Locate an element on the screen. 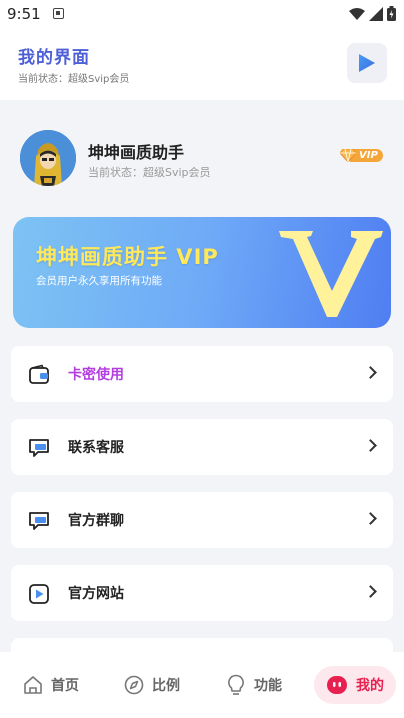  play-square-icon is located at coordinates (39, 594).